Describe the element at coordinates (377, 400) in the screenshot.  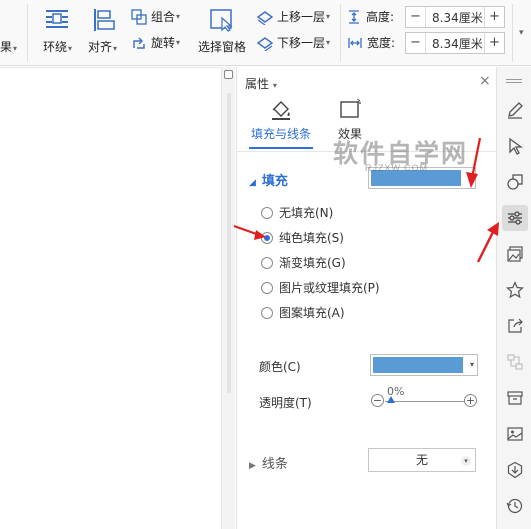
I see `transparency-decrease-button: −` at that location.